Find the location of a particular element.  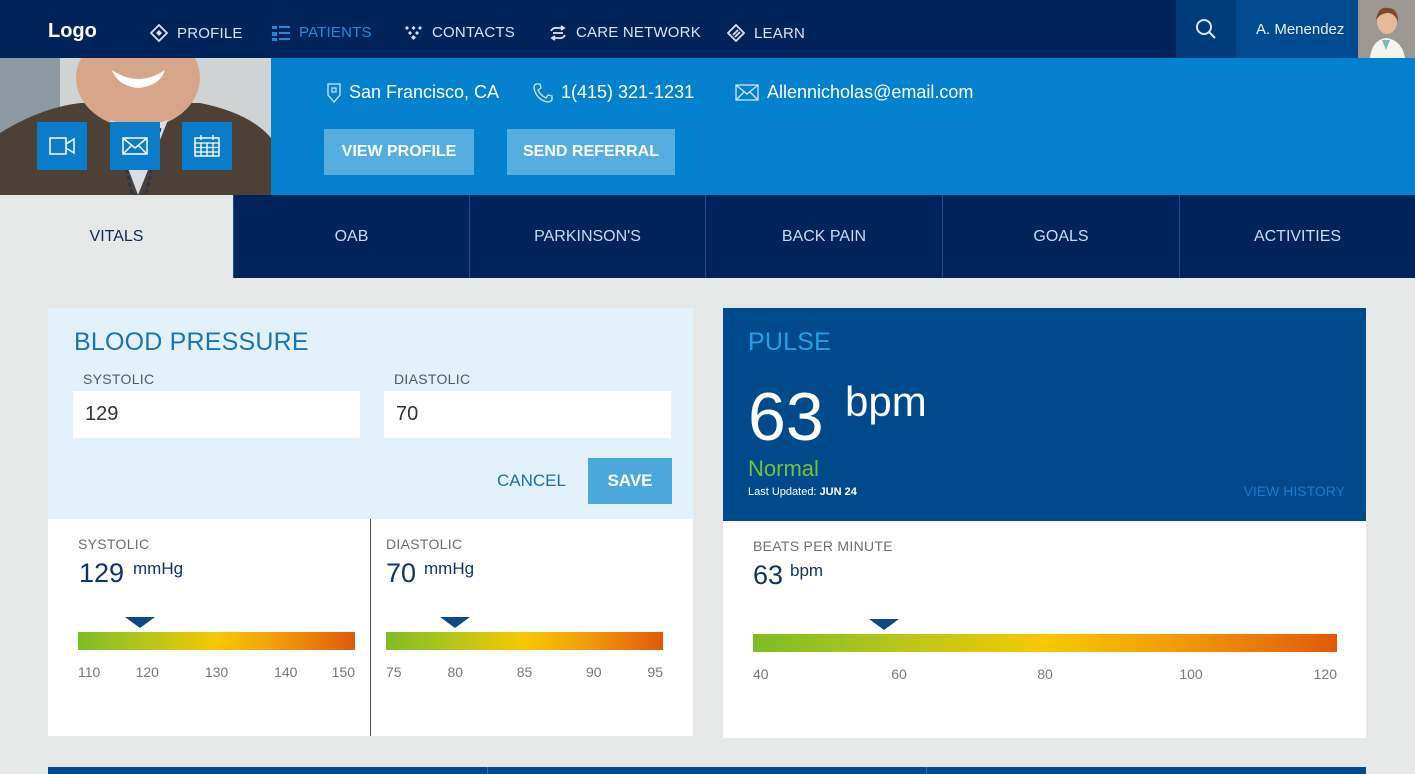

view-history-link: VIEW HISTORY is located at coordinates (1294, 491).